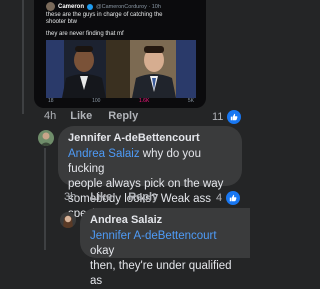 The width and height of the screenshot is (320, 289). What do you see at coordinates (219, 198) in the screenshot?
I see `reaction-count-number: 4` at bounding box center [219, 198].